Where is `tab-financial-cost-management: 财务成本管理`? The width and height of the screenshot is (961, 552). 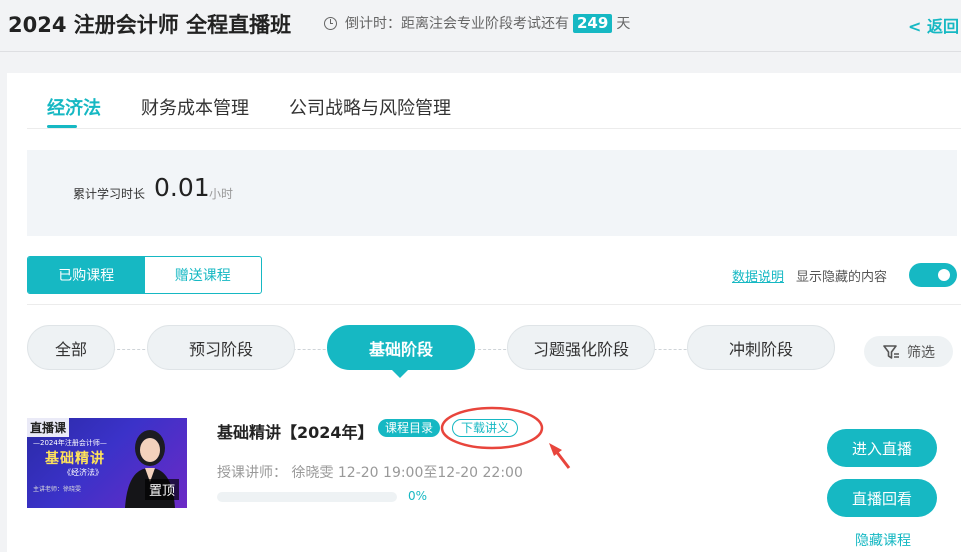
tab-financial-cost-management: 财务成本管理 is located at coordinates (195, 107).